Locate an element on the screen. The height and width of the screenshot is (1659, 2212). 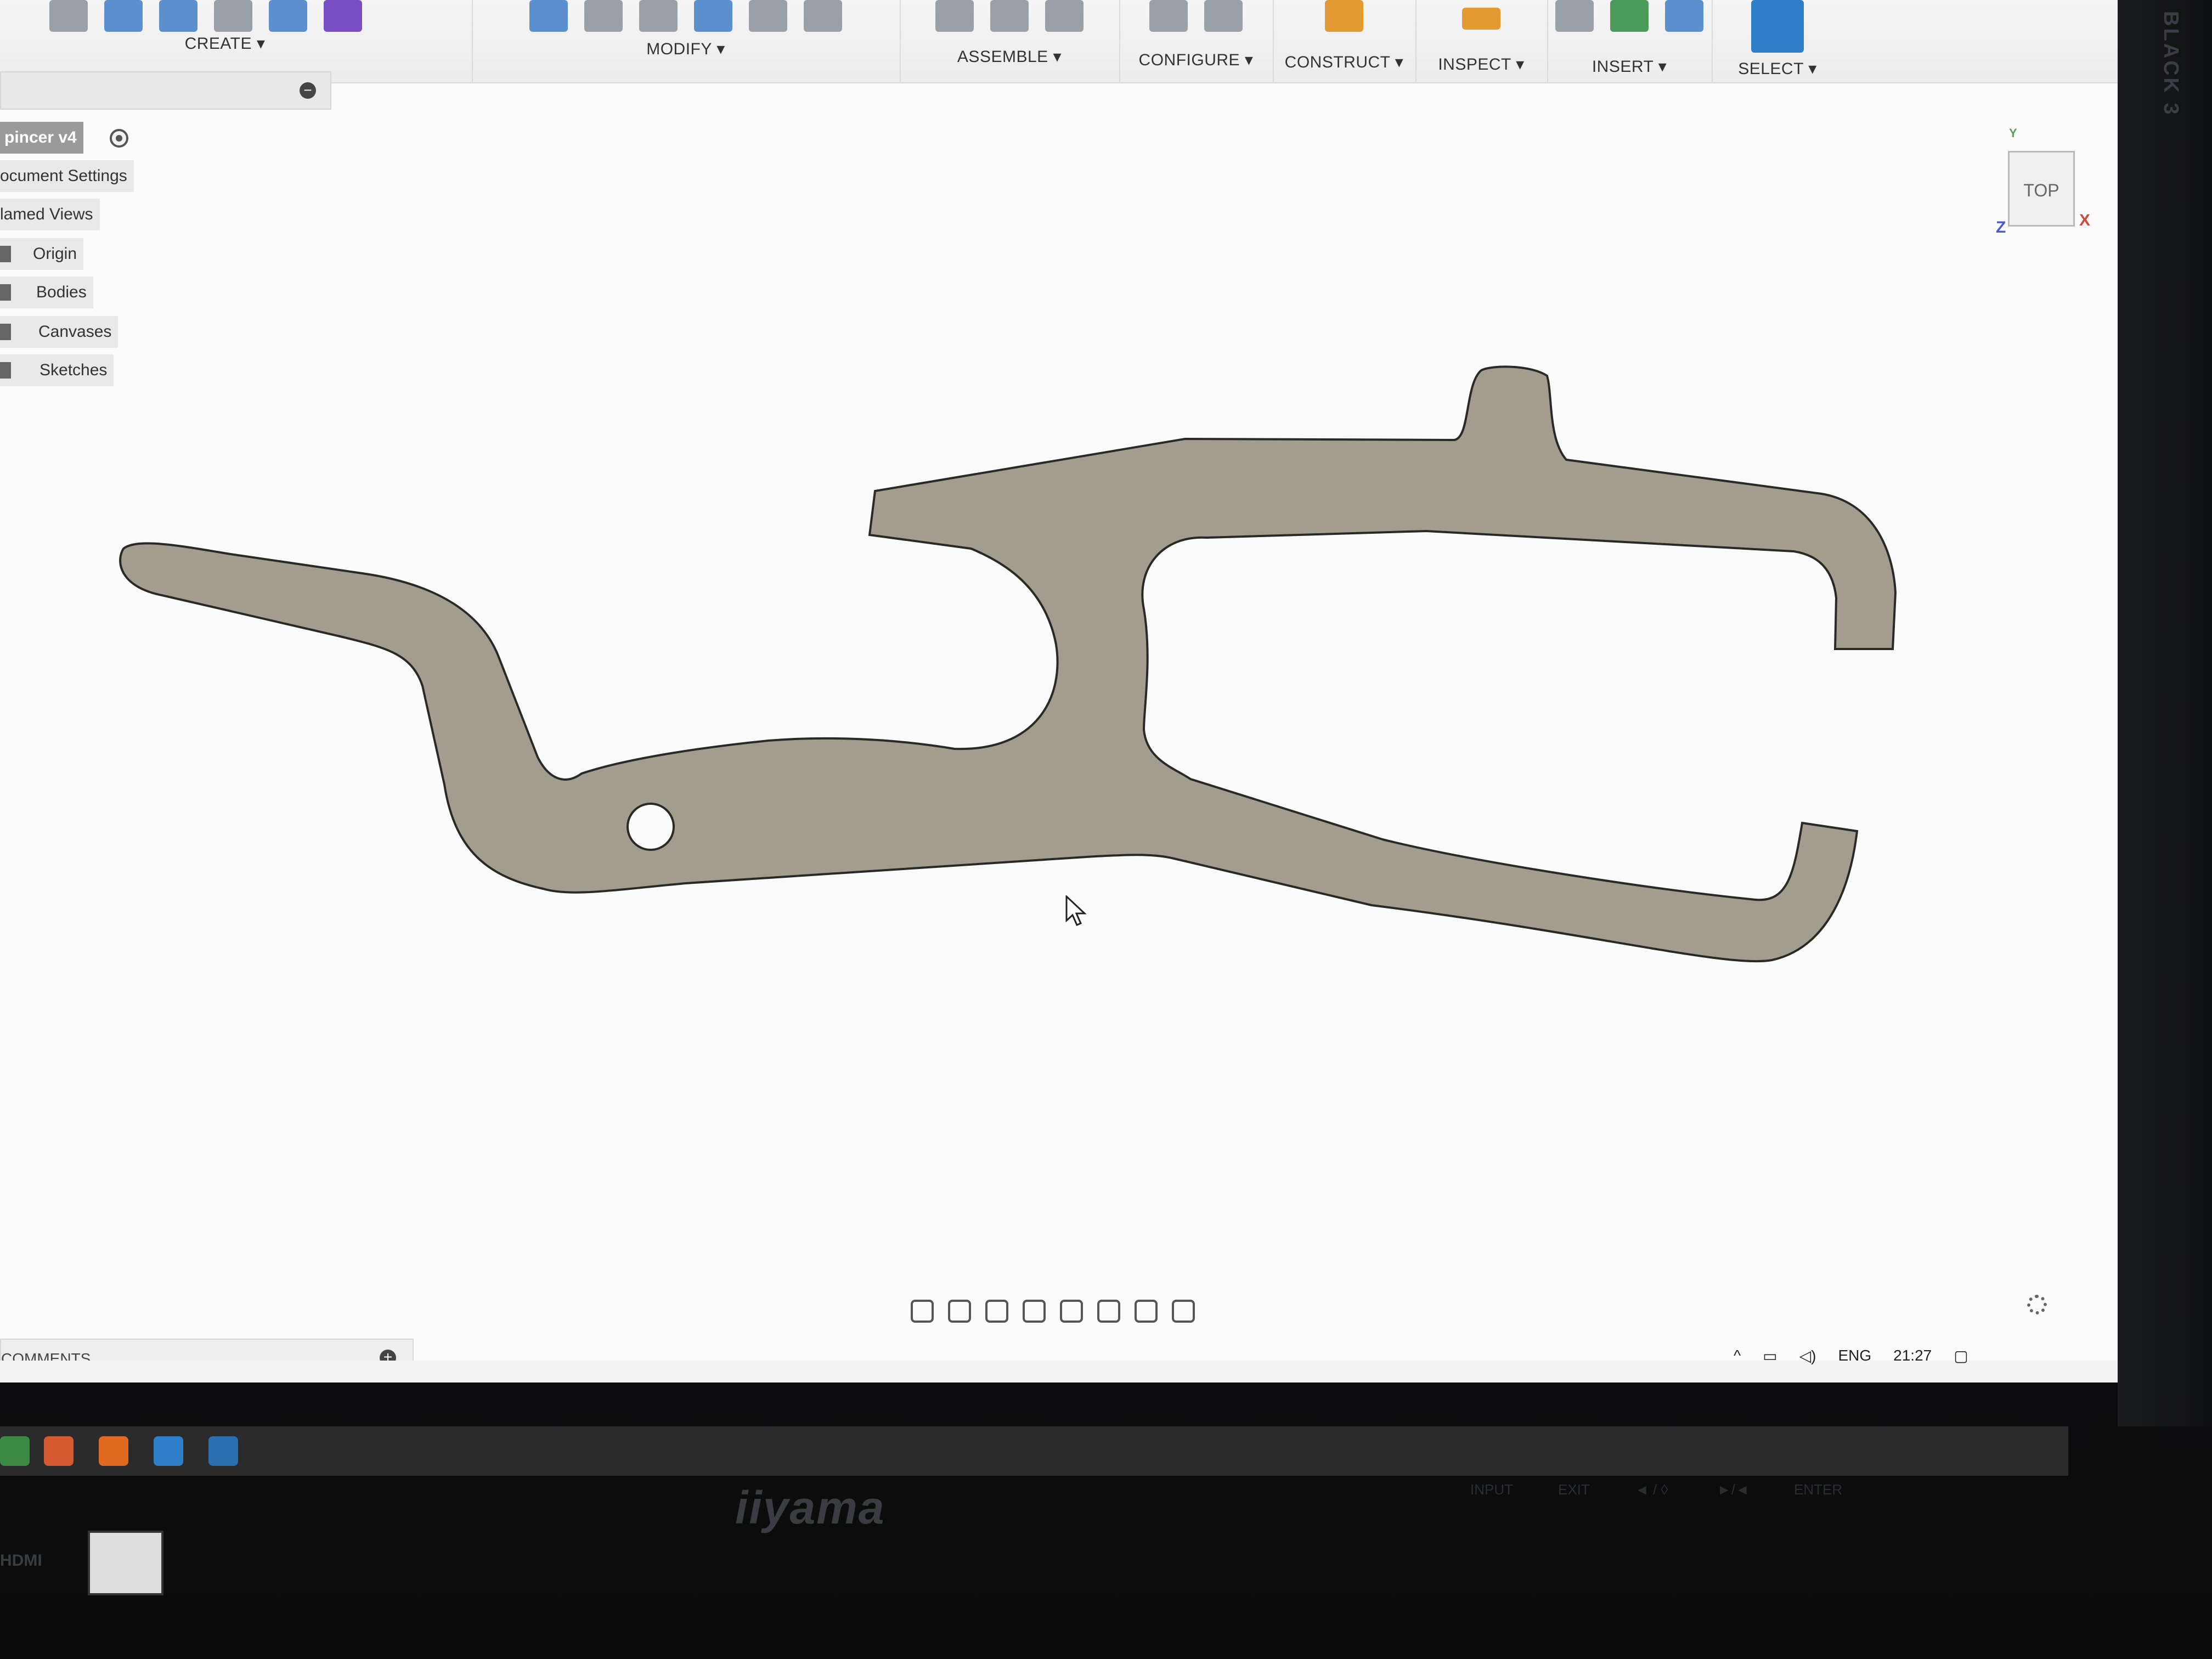
mouse-cursor-icon is located at coordinates (1076, 911).